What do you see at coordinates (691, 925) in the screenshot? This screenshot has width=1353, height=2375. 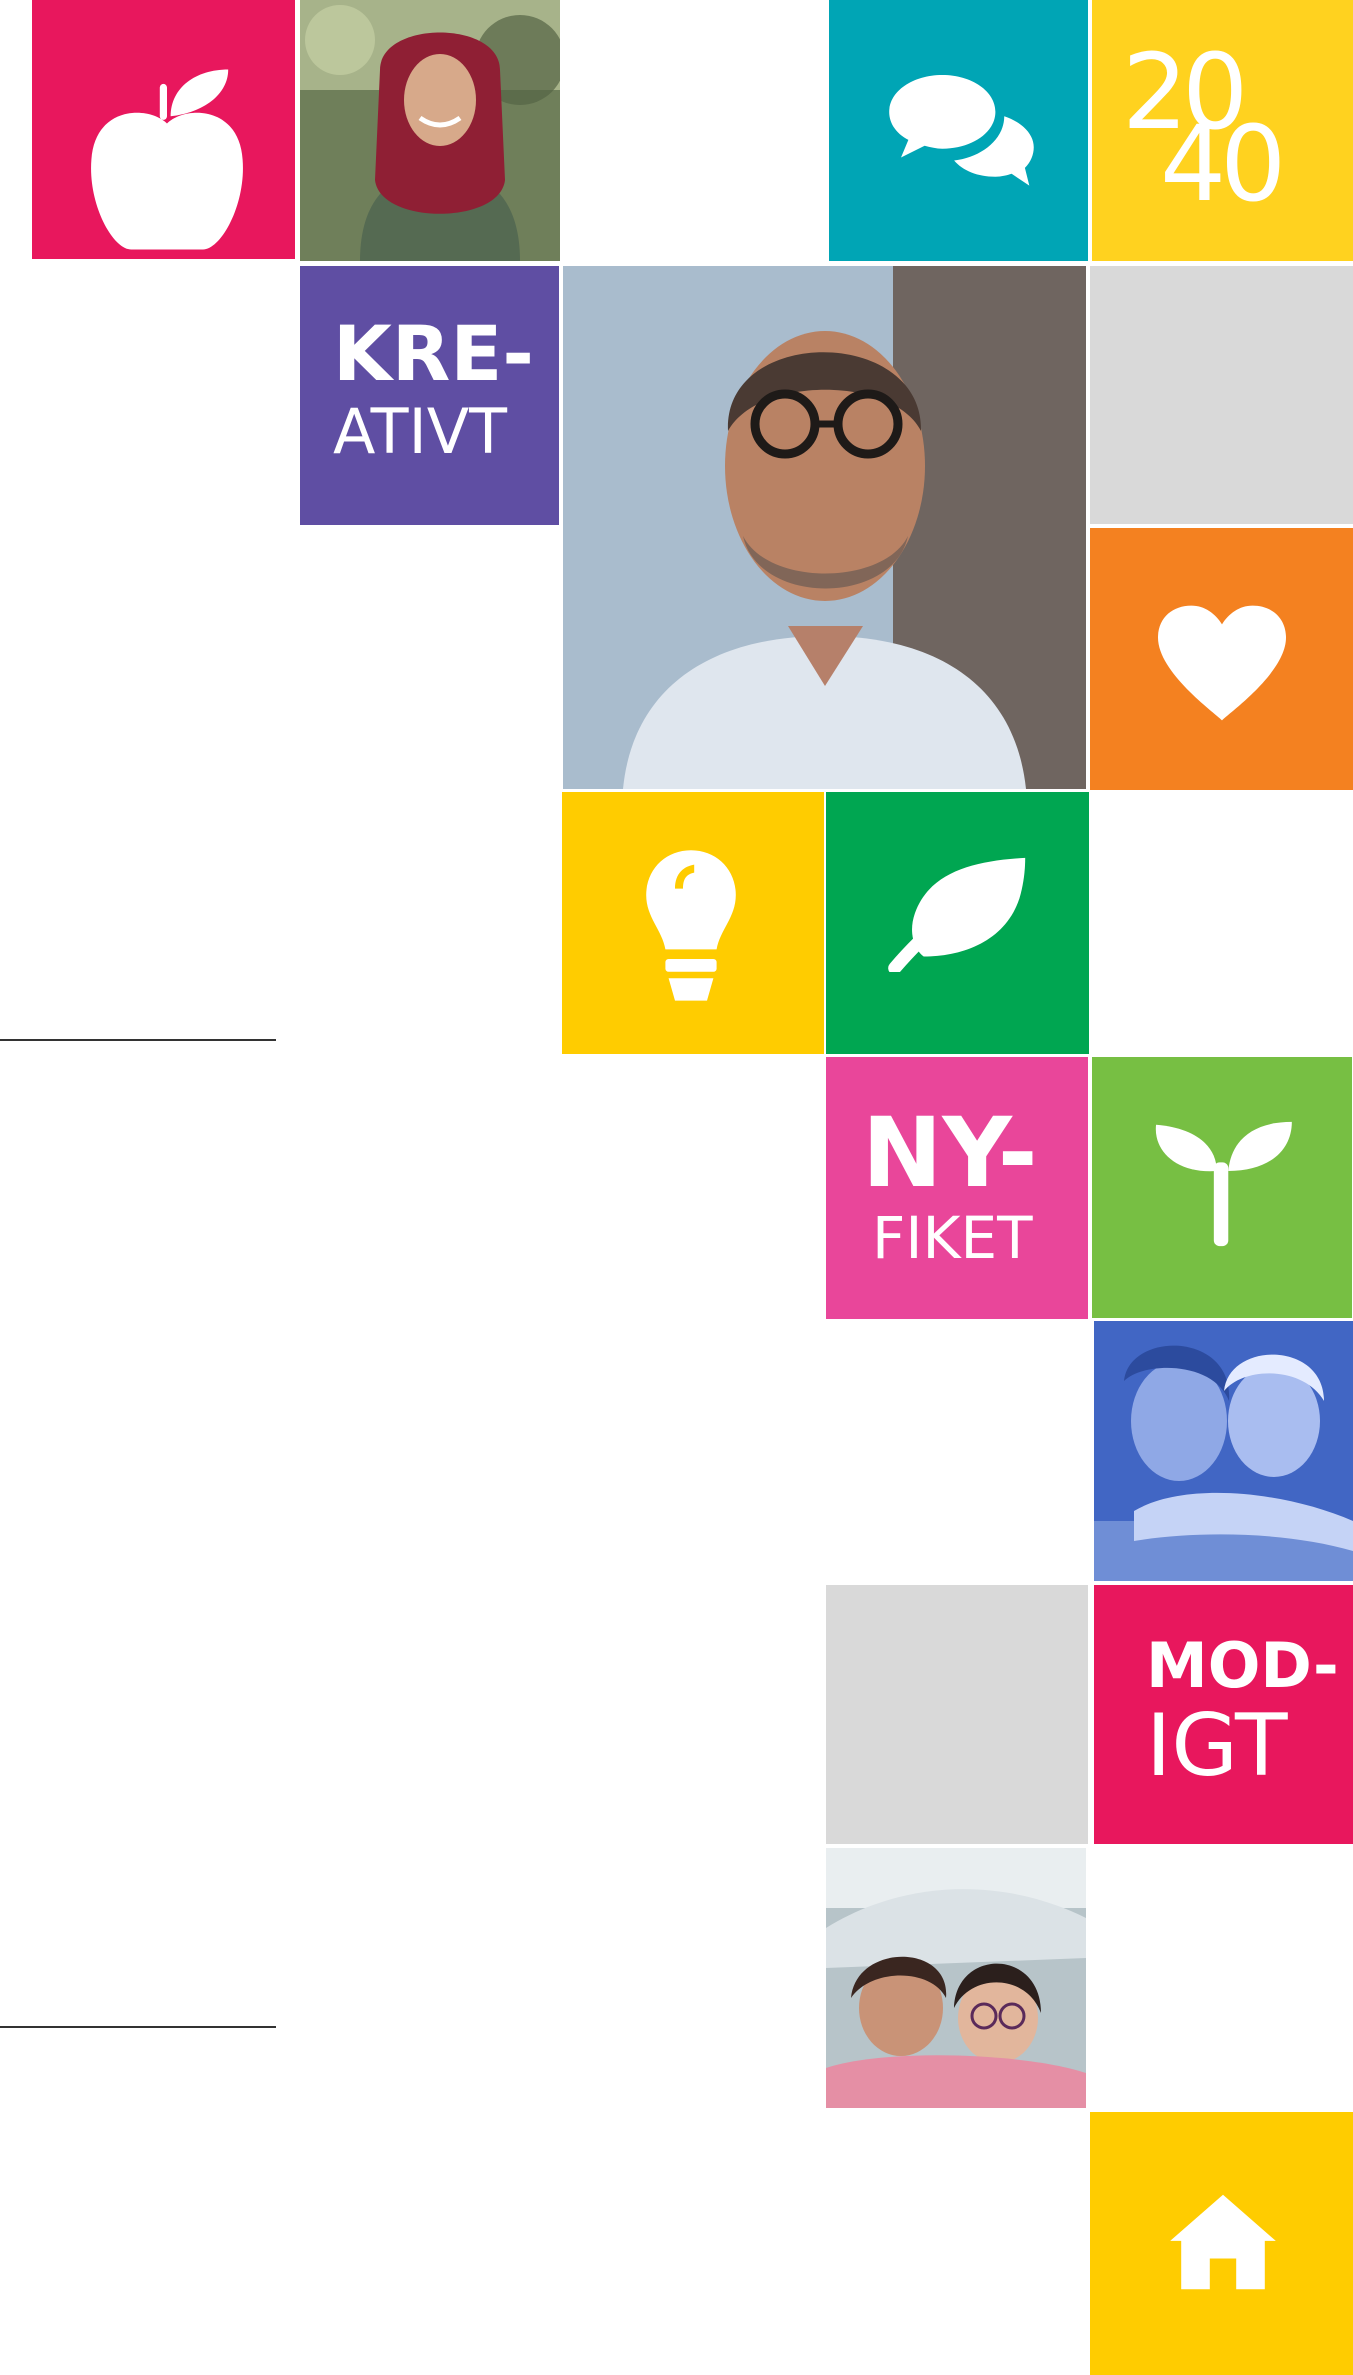 I see `lightbulb-icon` at bounding box center [691, 925].